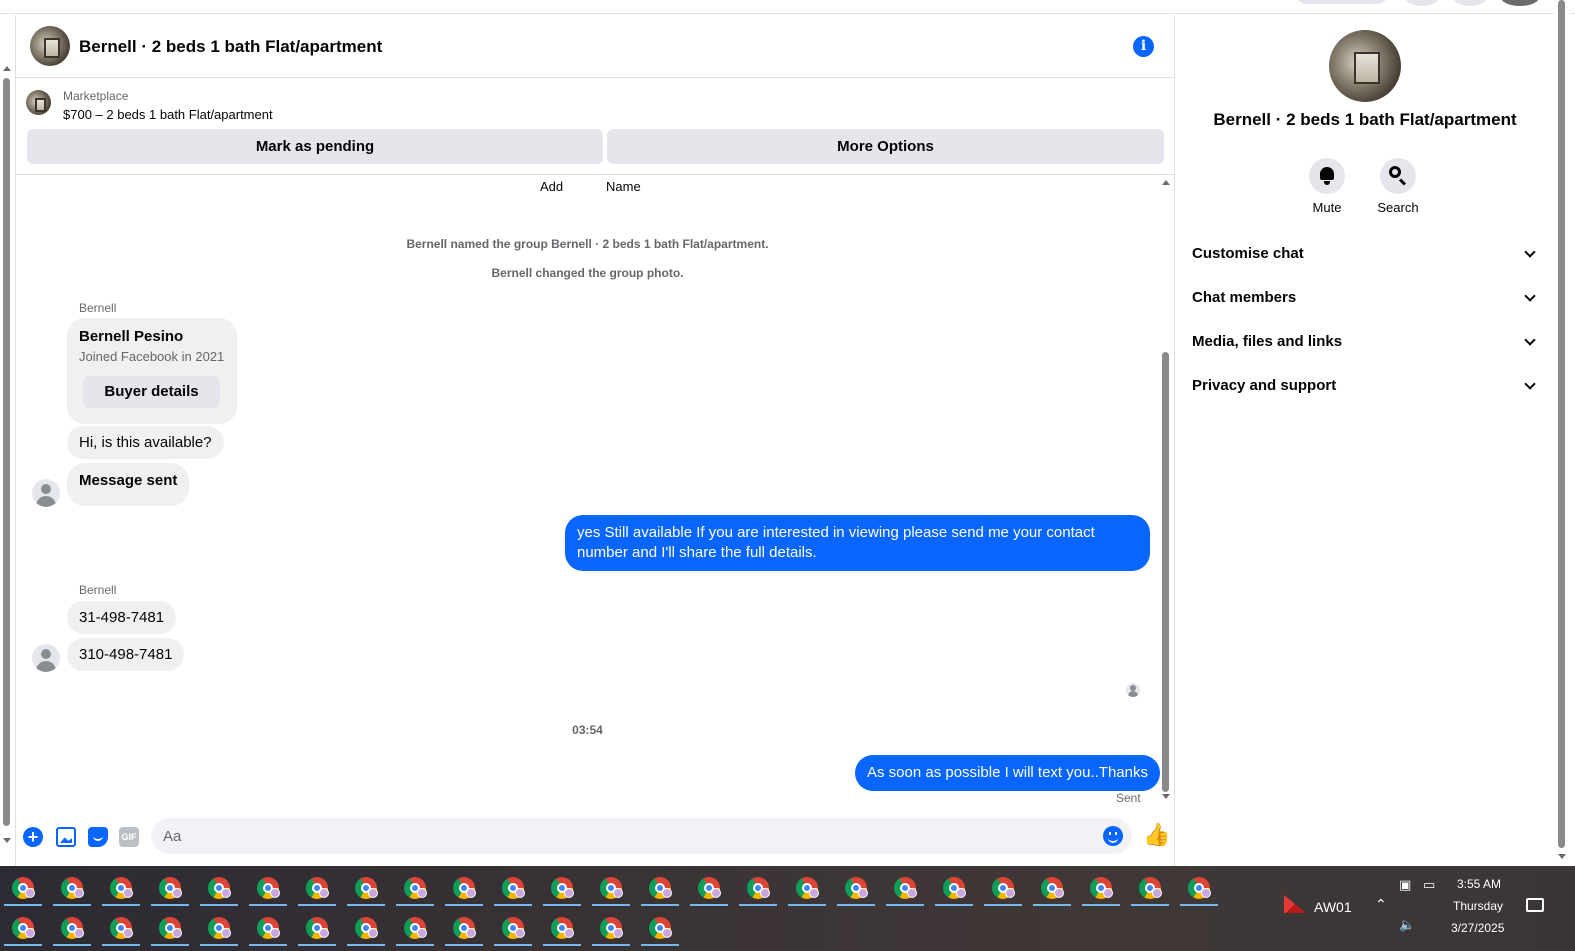  I want to click on search-action: Search, so click(1398, 186).